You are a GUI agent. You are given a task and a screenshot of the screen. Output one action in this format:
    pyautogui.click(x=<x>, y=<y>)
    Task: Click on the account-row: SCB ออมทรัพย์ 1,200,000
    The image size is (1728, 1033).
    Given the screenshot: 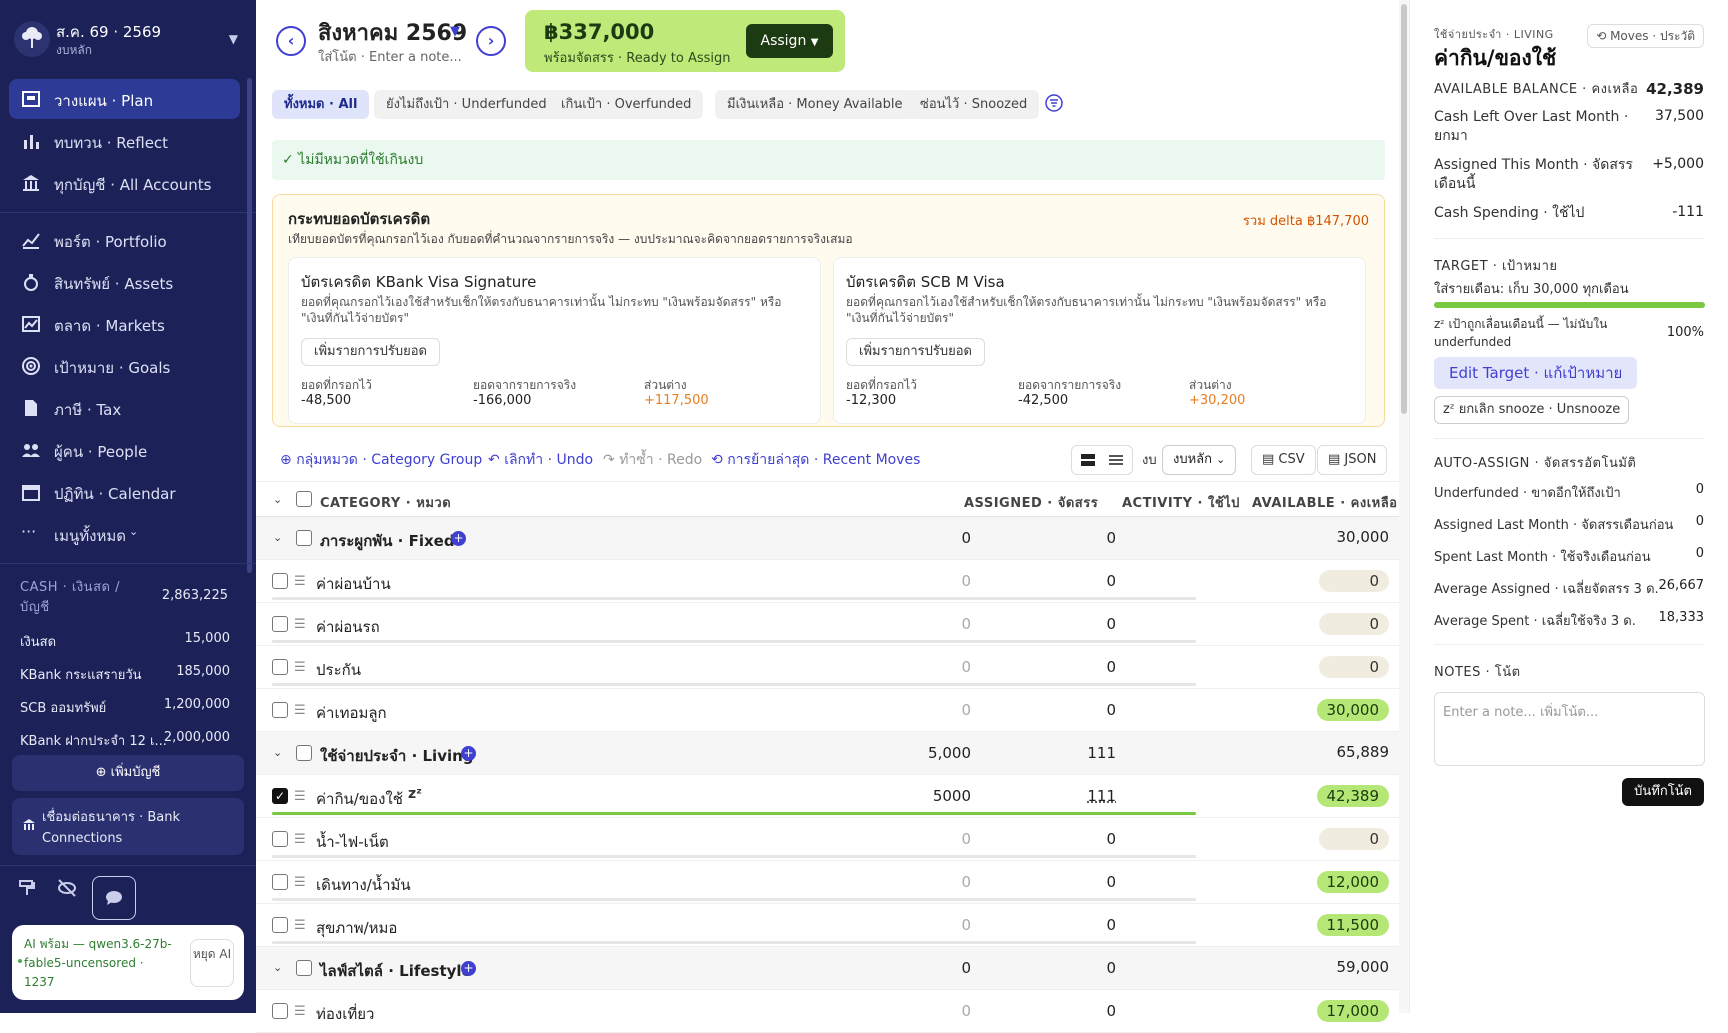 What is the action you would take?
    pyautogui.click(x=125, y=707)
    